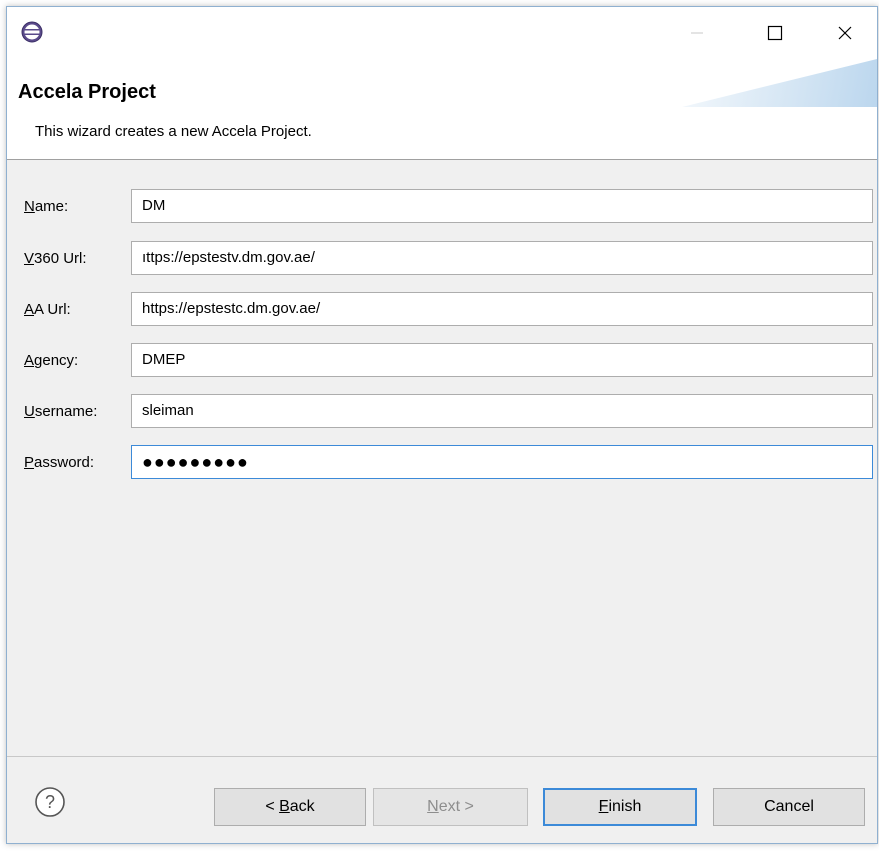 Image resolution: width=879 pixels, height=851 pixels. I want to click on minimize-button, so click(697, 33).